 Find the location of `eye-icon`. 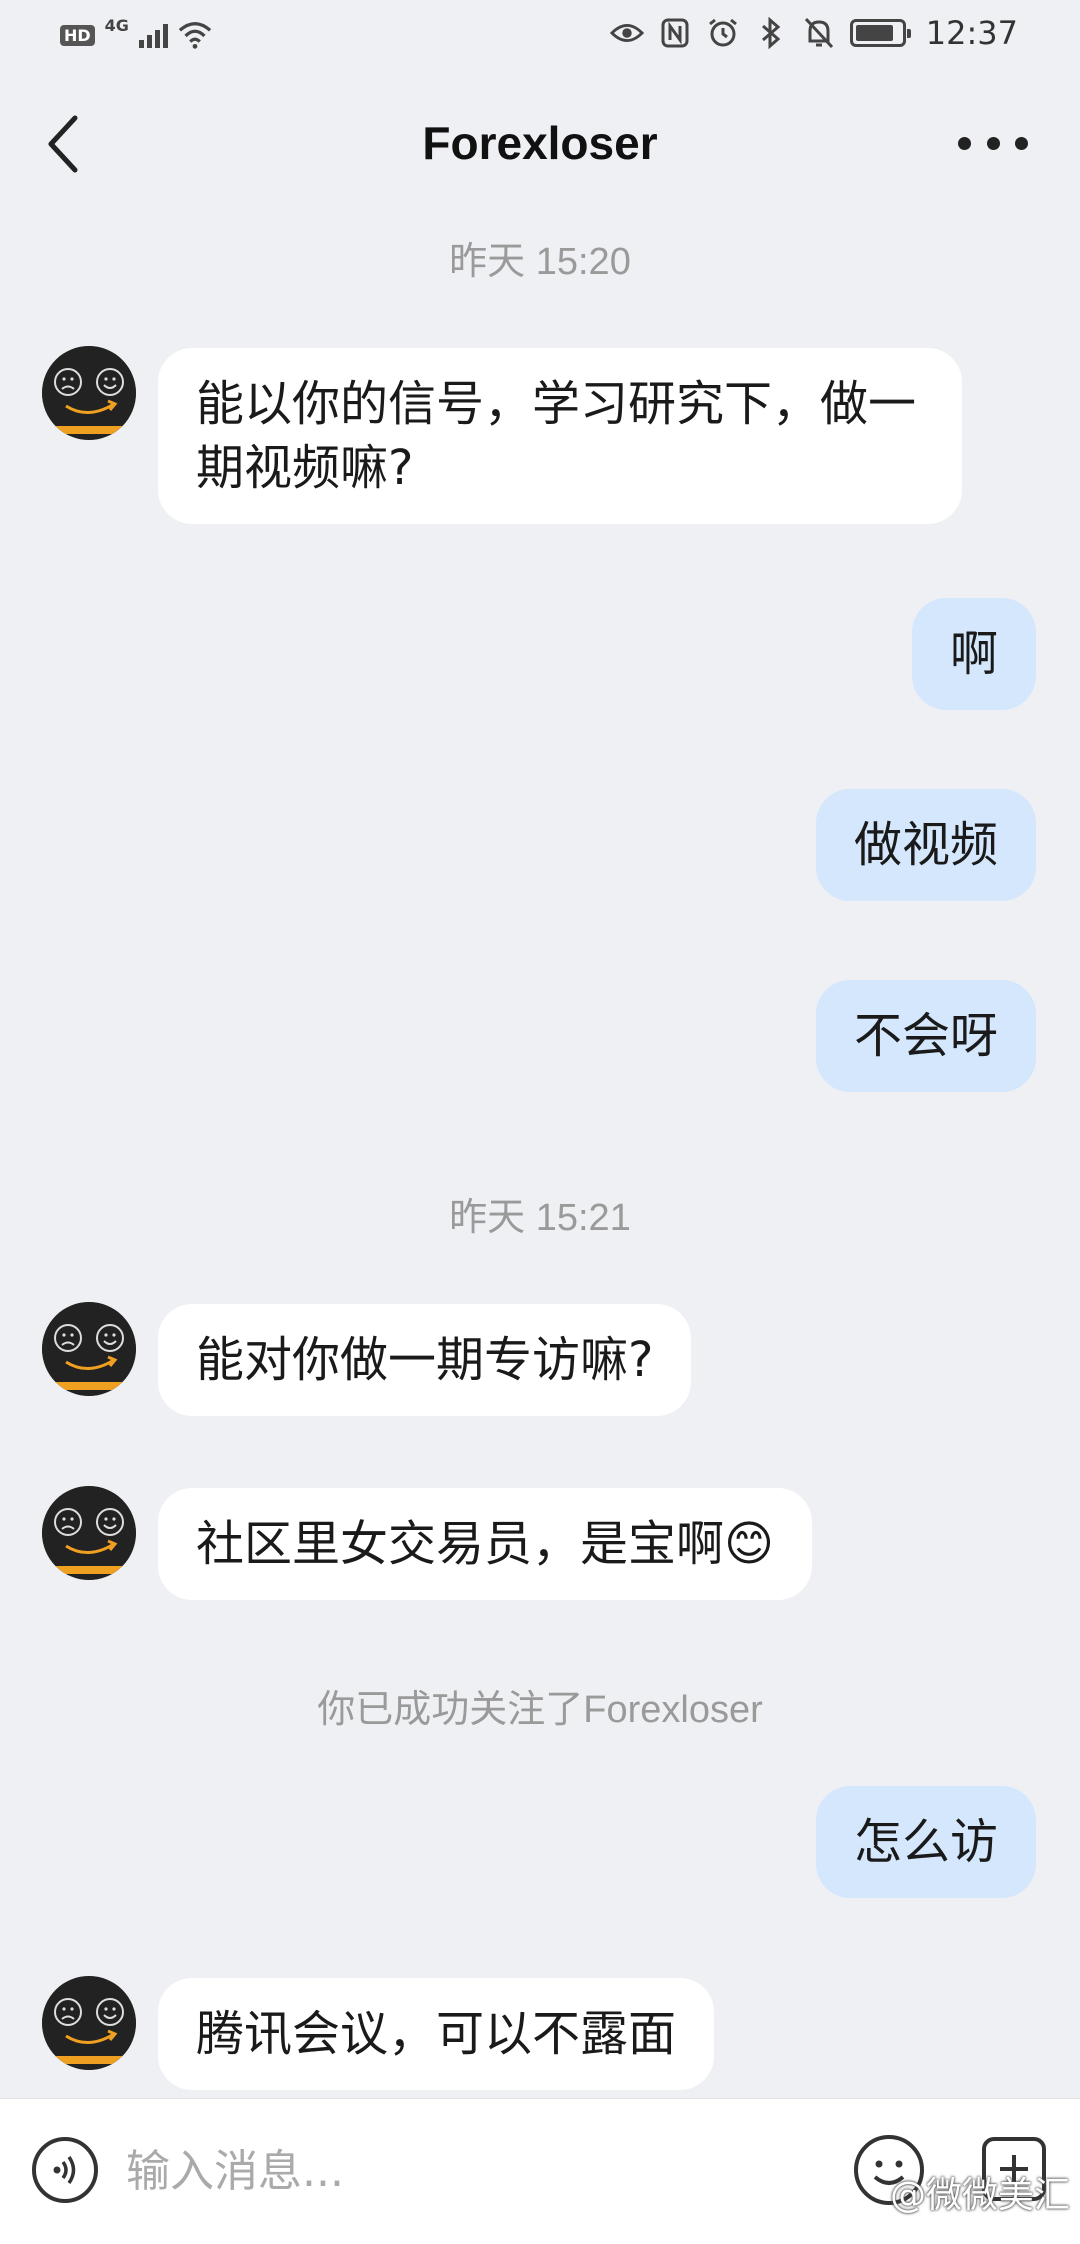

eye-icon is located at coordinates (626, 33).